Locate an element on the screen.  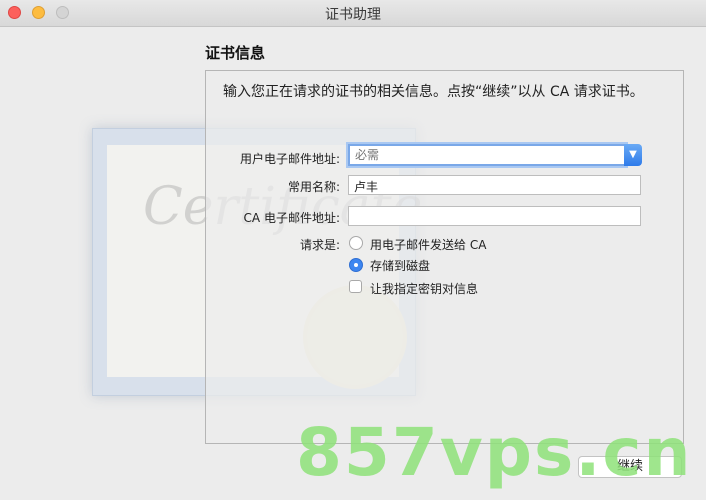
chevron-down-icon: ▼ is located at coordinates (633, 154).